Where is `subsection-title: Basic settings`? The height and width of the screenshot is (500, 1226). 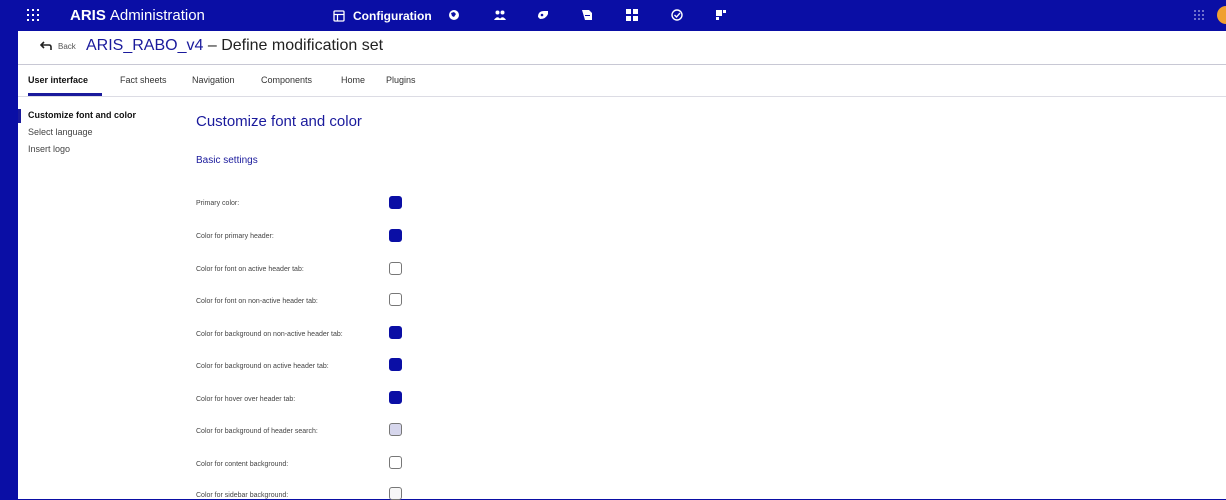 subsection-title: Basic settings is located at coordinates (227, 160).